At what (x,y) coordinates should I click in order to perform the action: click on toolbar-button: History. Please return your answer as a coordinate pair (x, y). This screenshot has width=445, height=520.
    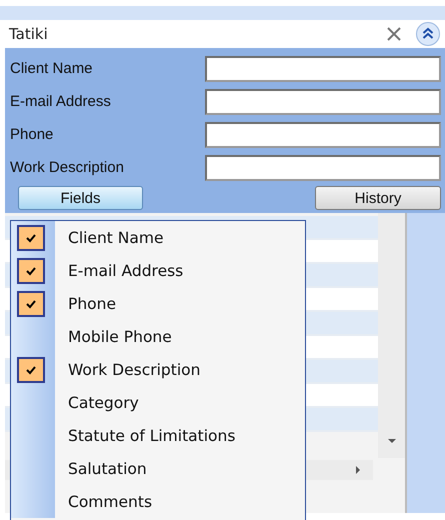
    Looking at the image, I should click on (378, 198).